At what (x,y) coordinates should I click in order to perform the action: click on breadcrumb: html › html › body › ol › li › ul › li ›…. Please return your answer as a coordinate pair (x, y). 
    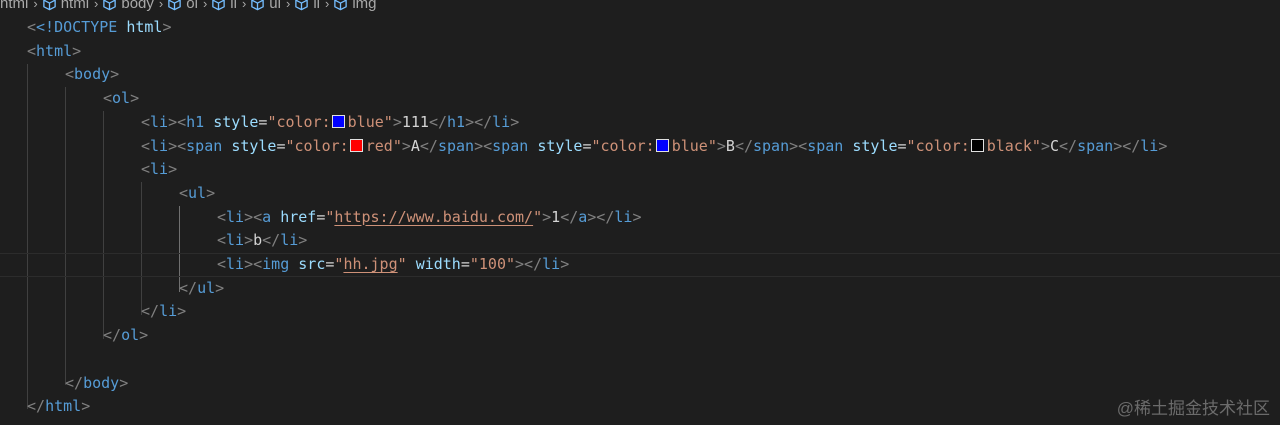
    Looking at the image, I should click on (188, 6).